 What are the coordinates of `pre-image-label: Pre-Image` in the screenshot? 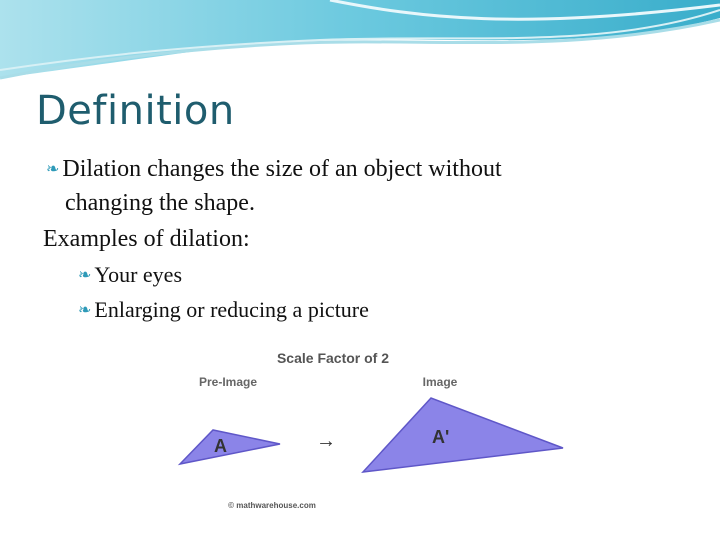 It's located at (228, 382).